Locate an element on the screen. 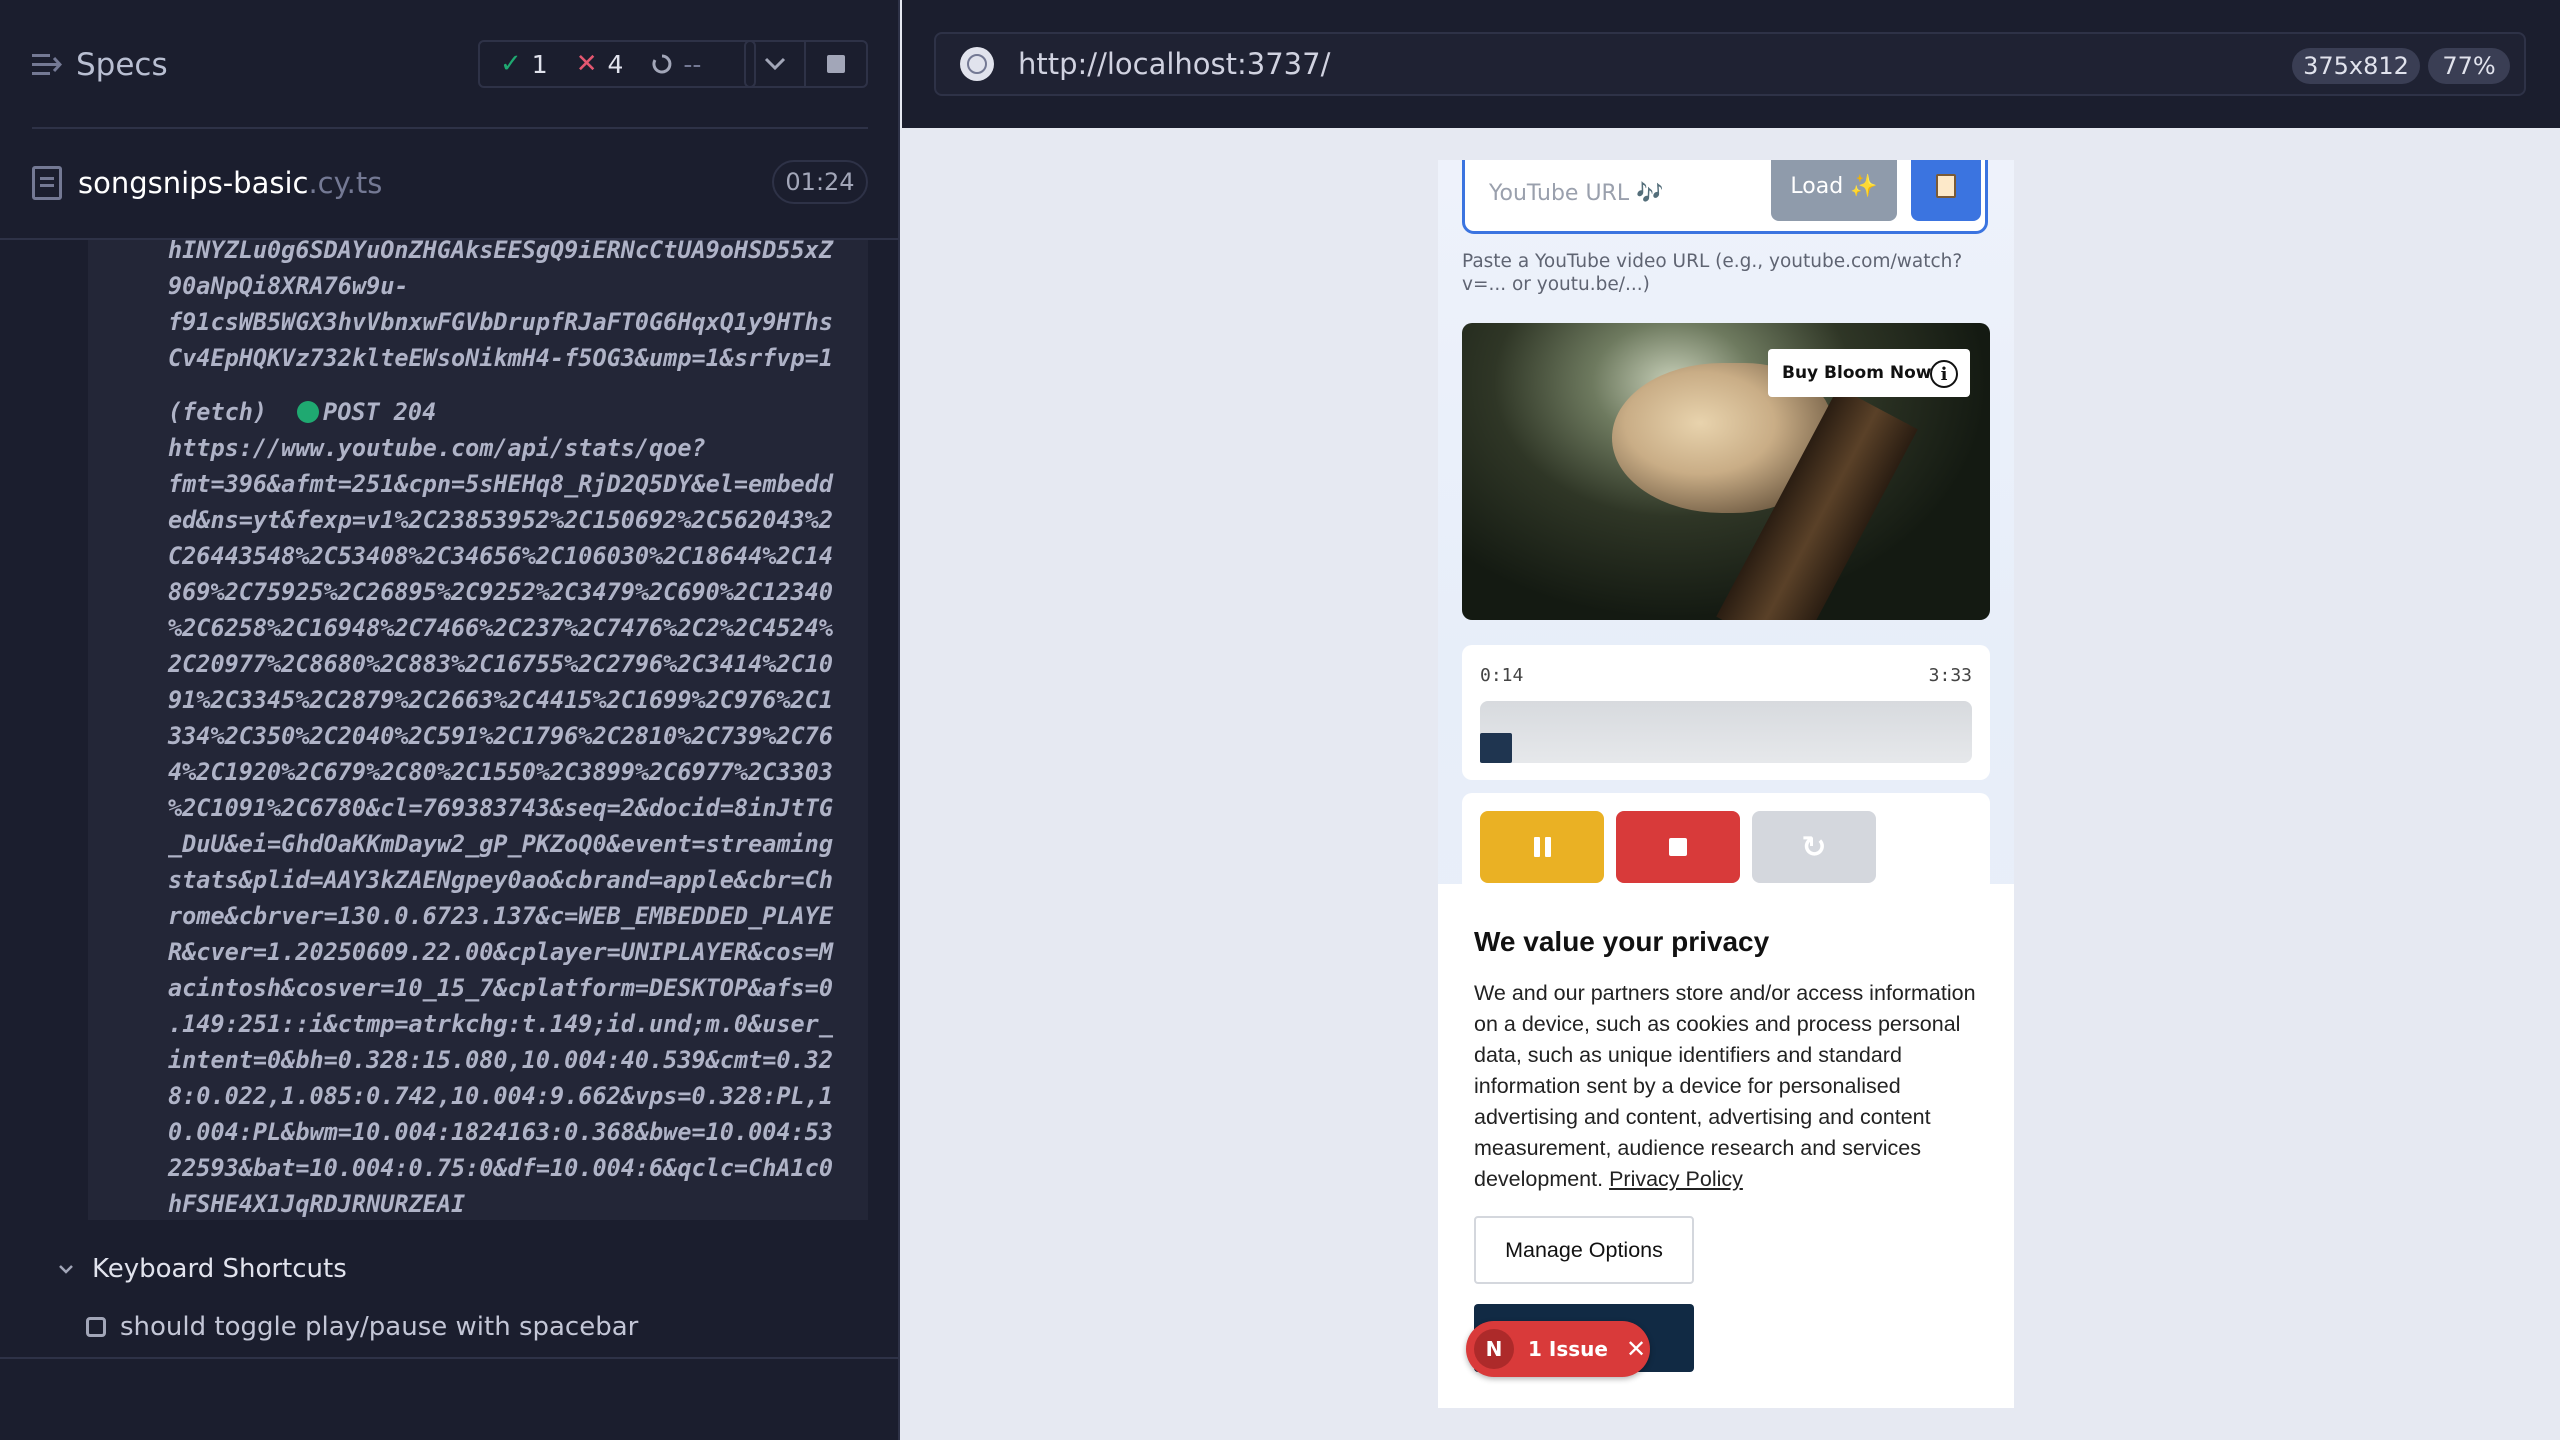  reset-button: ↻ is located at coordinates (1814, 847).